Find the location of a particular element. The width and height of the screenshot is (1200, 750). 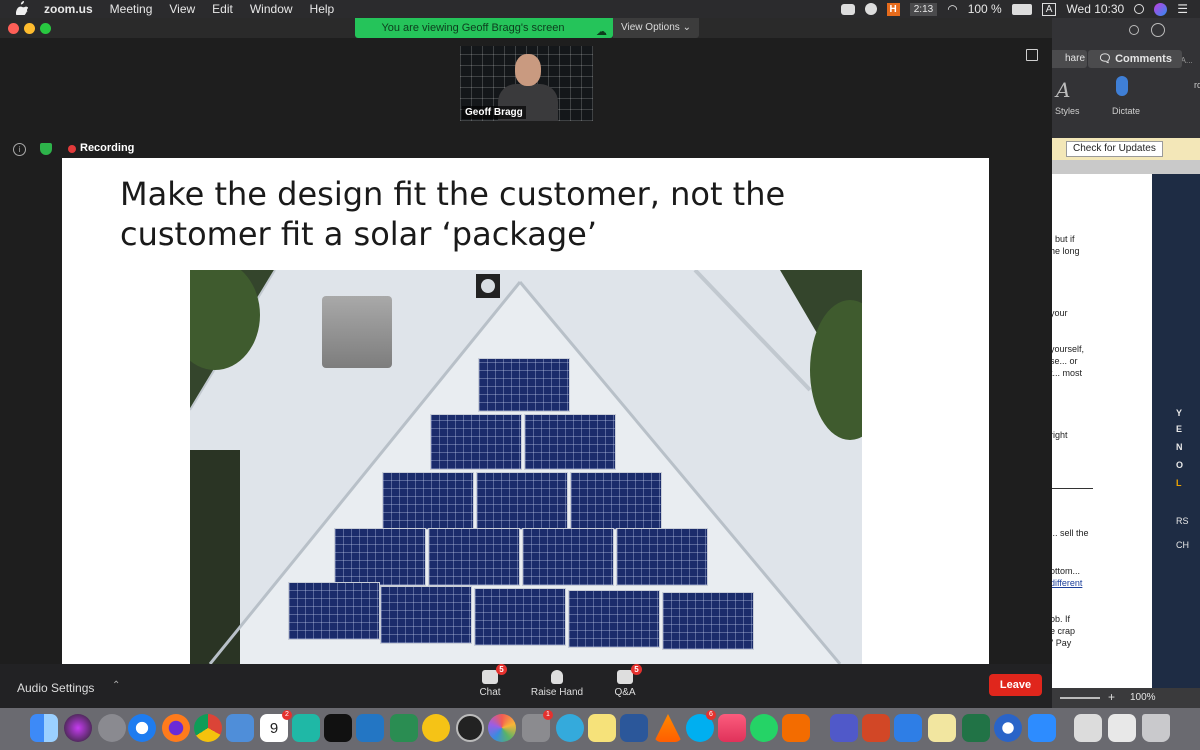

vlc-icon is located at coordinates (668, 728).